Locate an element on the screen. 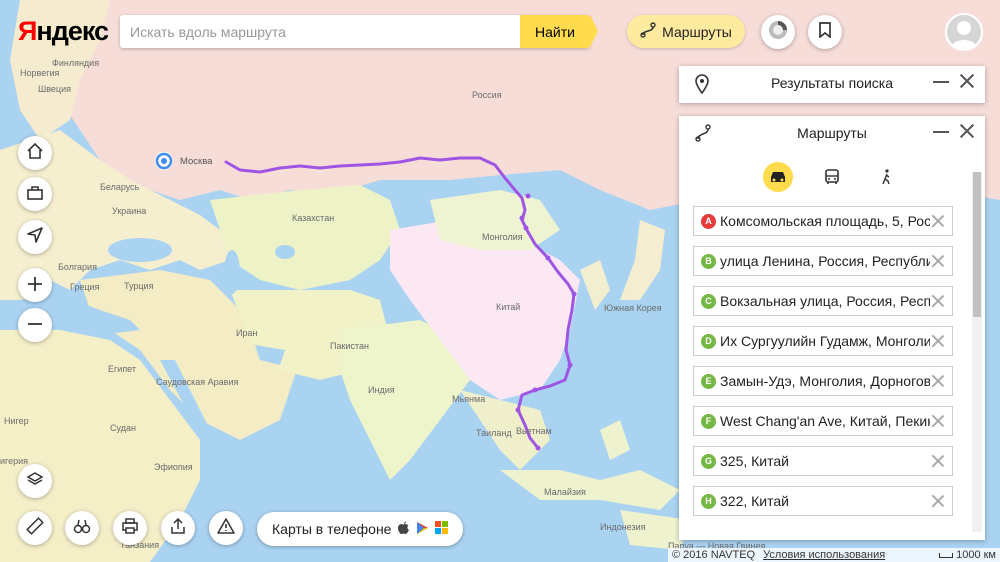  waypoint-row: F West Chang'an Ave, Китай, Пекин is located at coordinates (823, 421).